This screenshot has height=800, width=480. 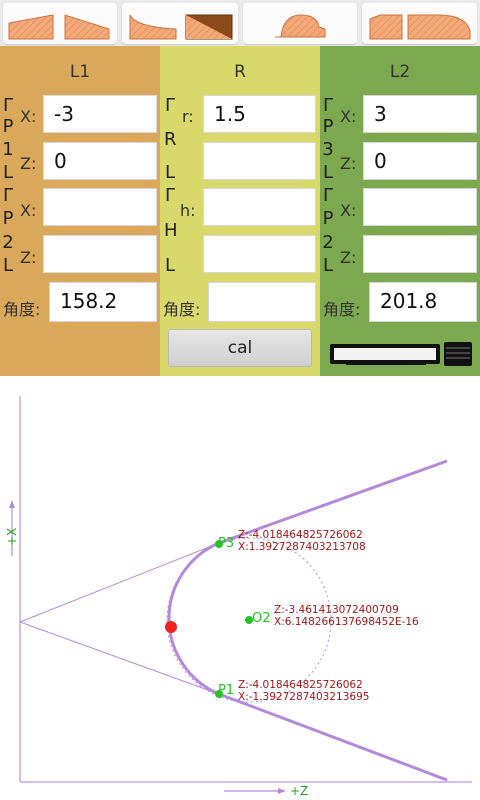 I want to click on r-label: r:, so click(x=188, y=116).